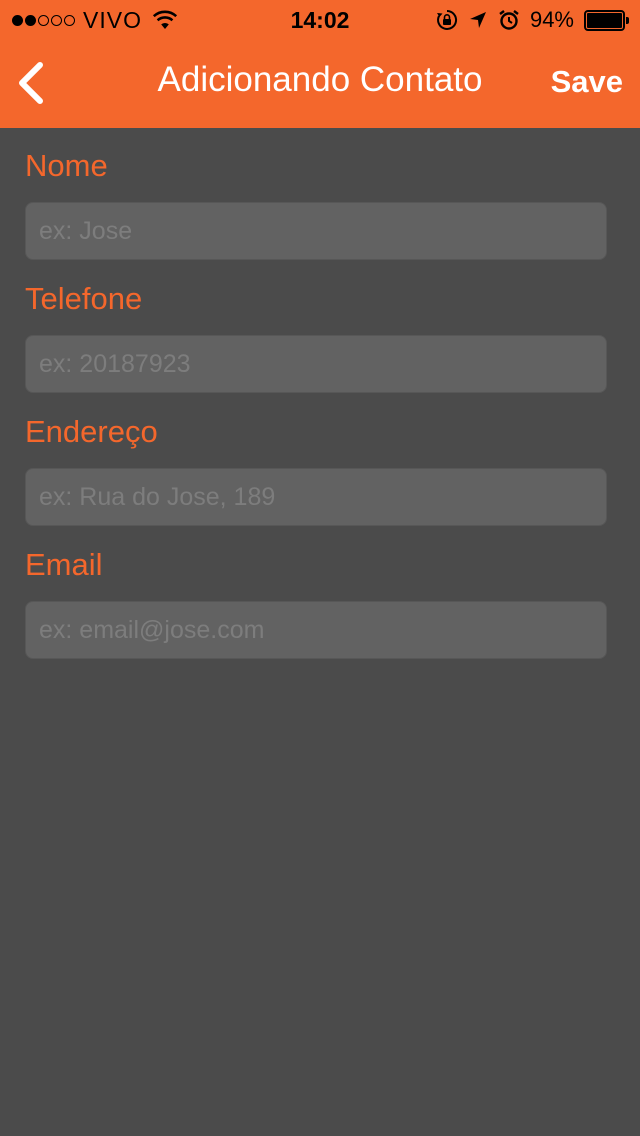  I want to click on name-input, so click(316, 231).